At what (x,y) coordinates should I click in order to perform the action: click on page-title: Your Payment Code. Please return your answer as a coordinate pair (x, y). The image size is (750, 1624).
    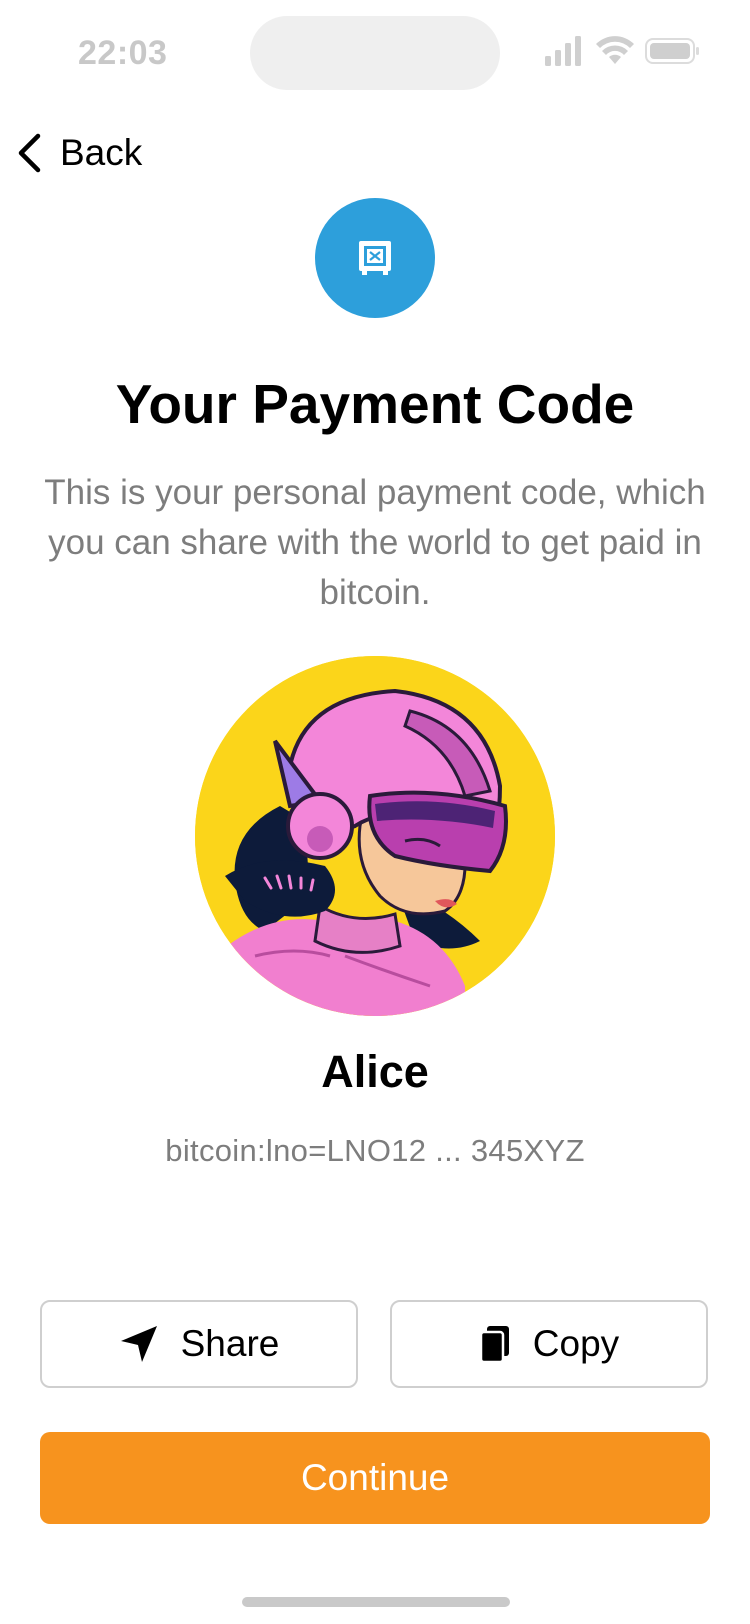
    Looking at the image, I should click on (375, 404).